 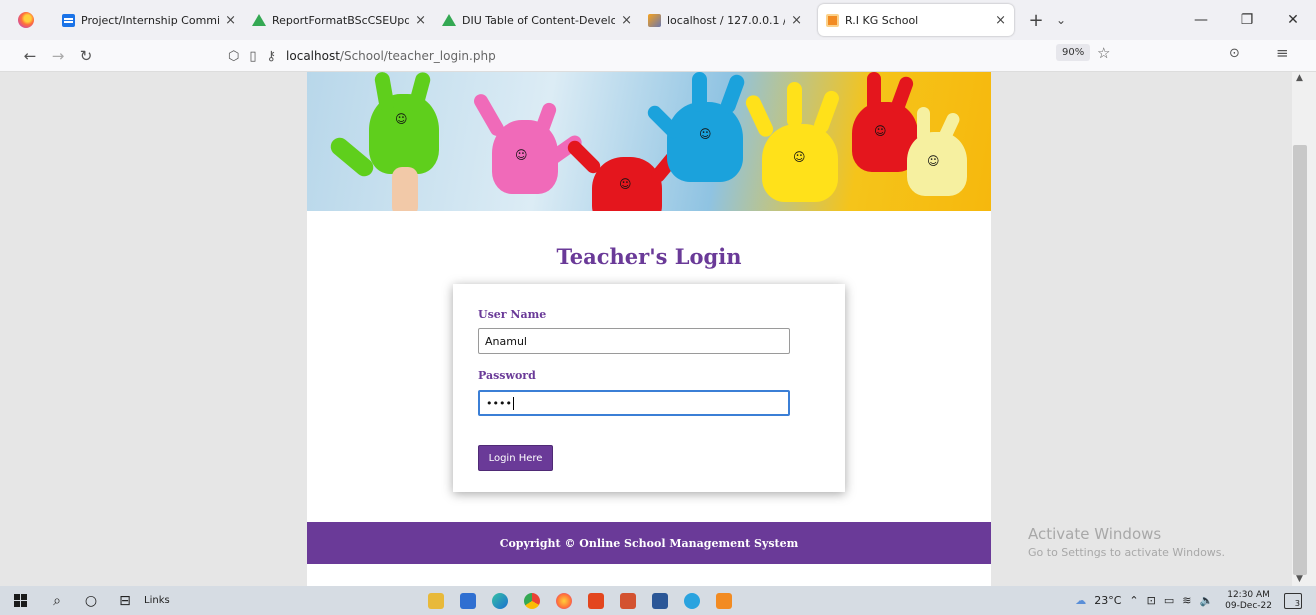 What do you see at coordinates (678, 56) in the screenshot?
I see `address-bar: ⬡ ▯ ⚷ localhost/School/teacher_login.php` at bounding box center [678, 56].